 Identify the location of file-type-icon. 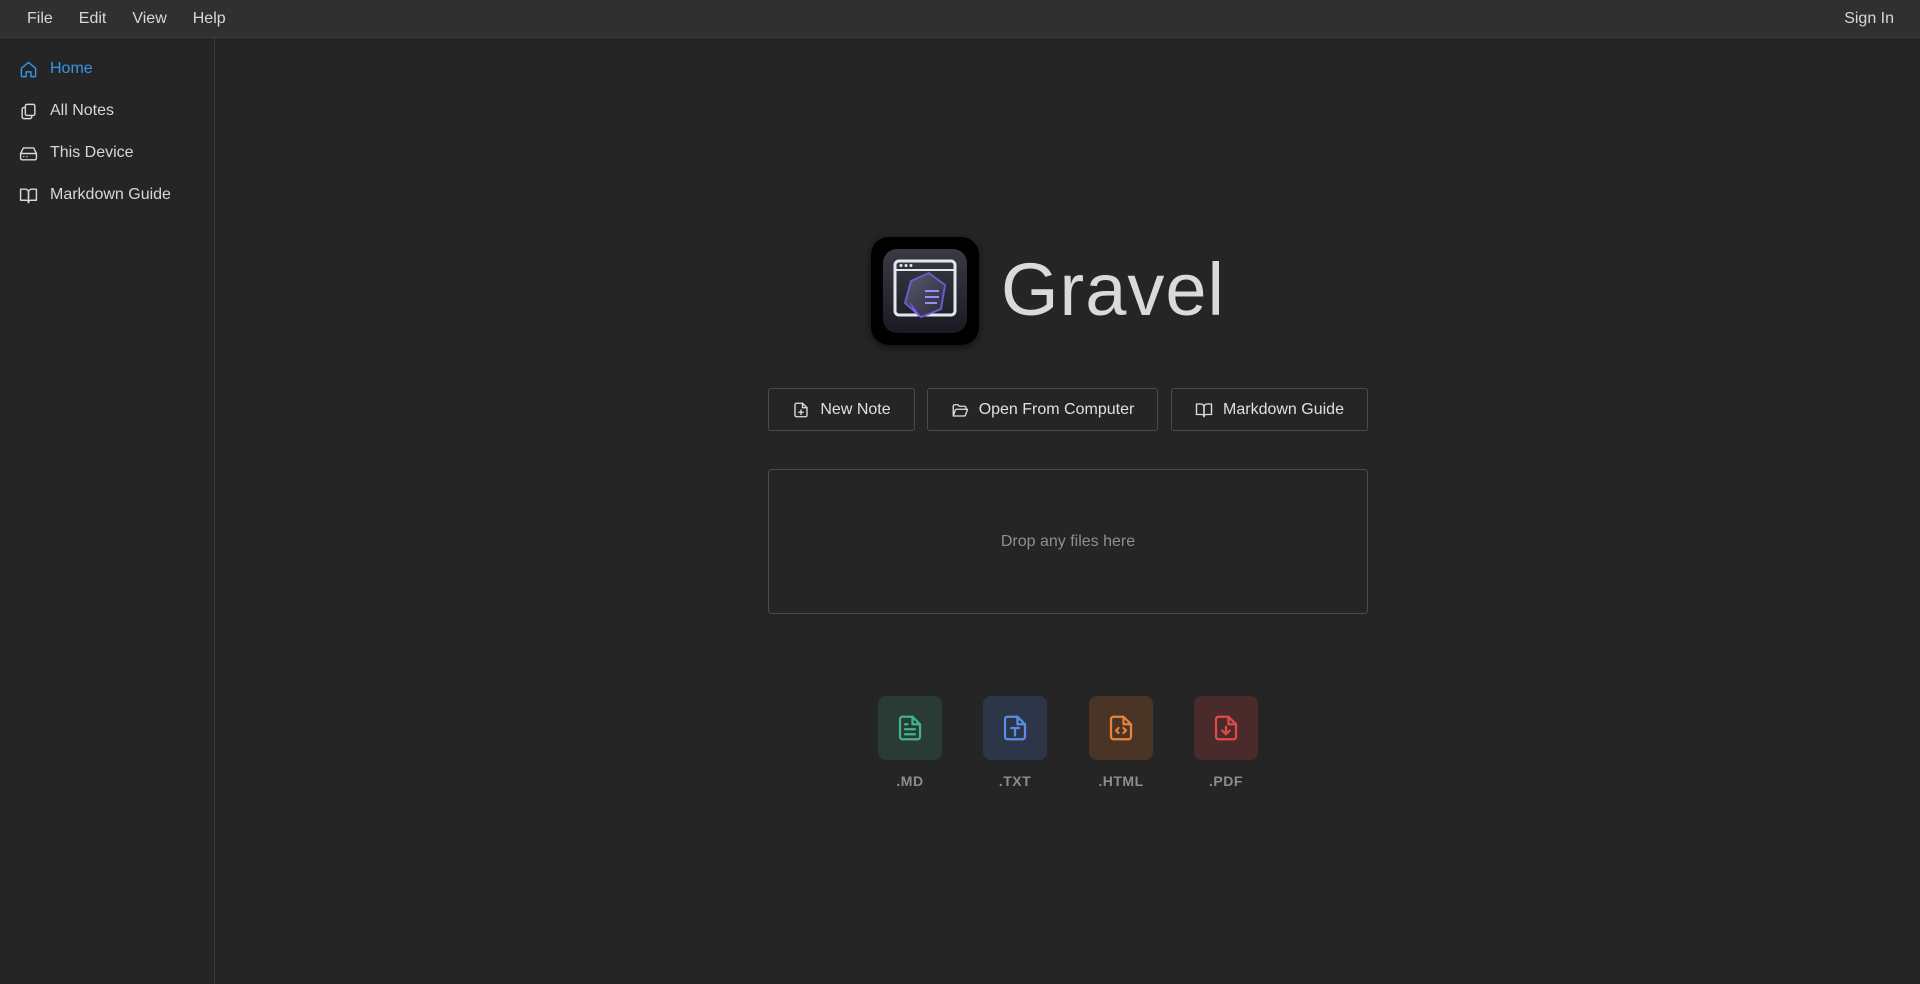
(1015, 728).